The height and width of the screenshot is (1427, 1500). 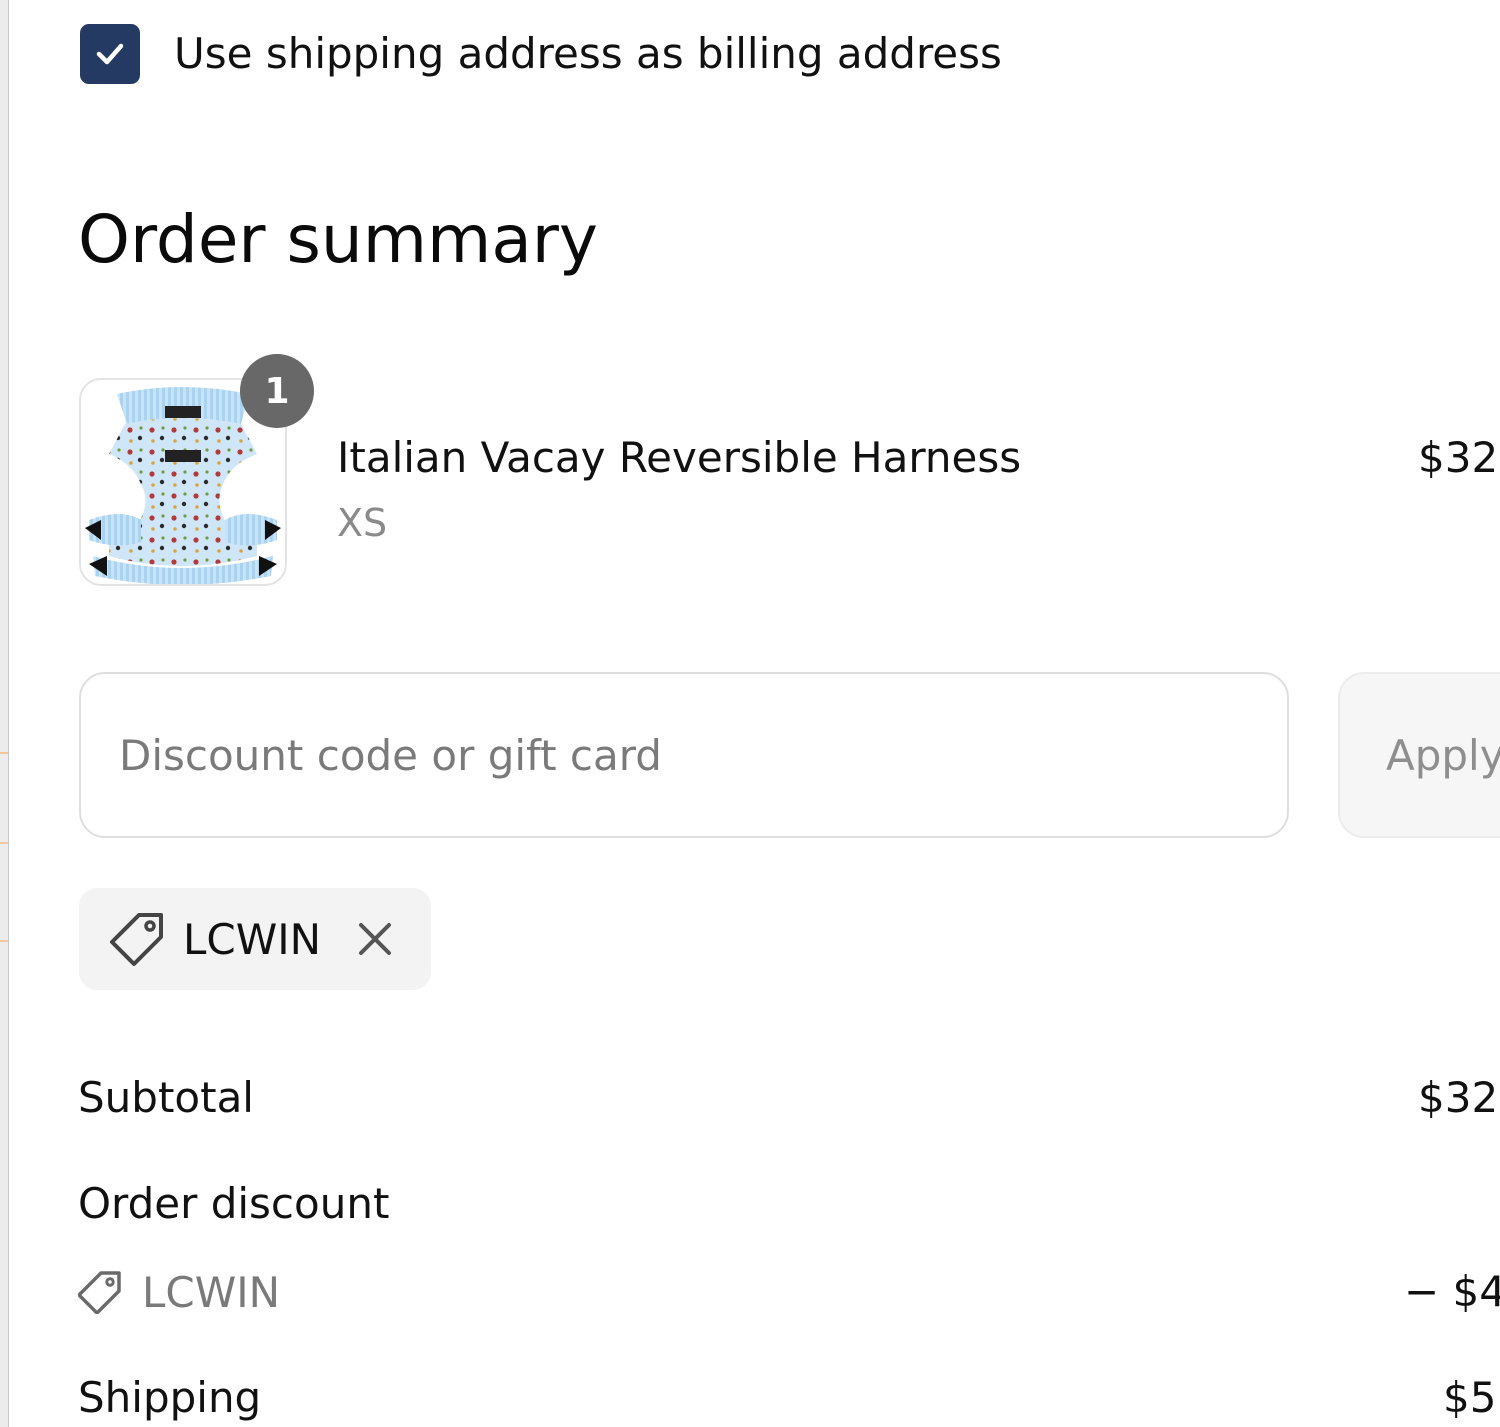 I want to click on panel-divider, so click(x=4, y=713).